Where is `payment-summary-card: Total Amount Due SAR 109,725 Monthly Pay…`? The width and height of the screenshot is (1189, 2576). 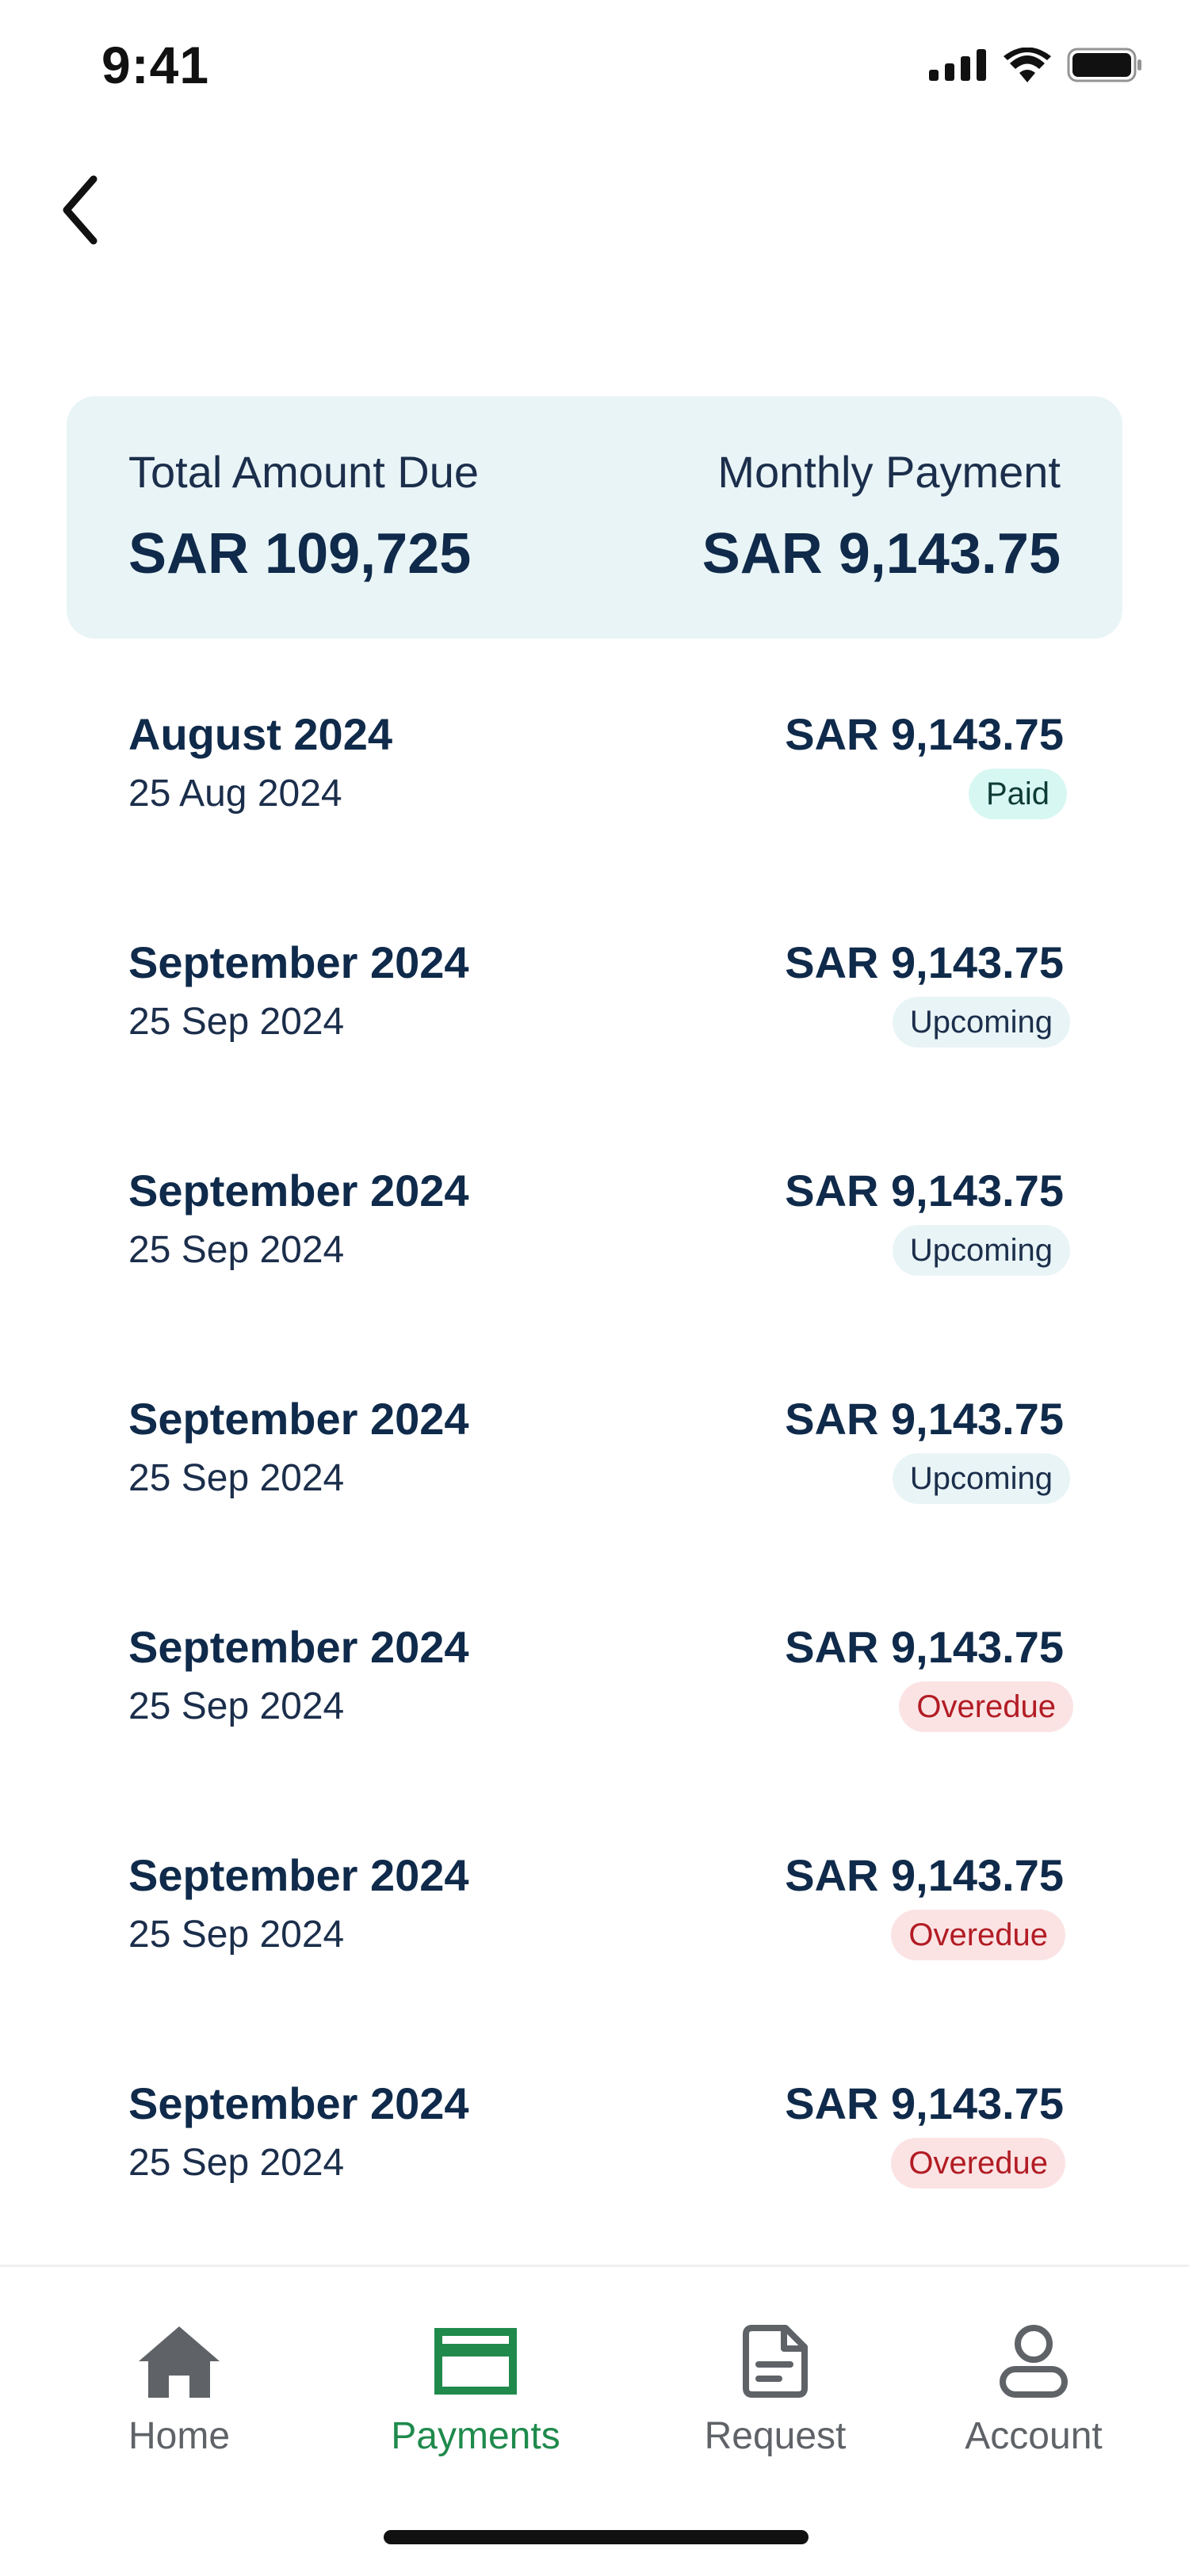 payment-summary-card: Total Amount Due SAR 109,725 Monthly Pay… is located at coordinates (594, 517).